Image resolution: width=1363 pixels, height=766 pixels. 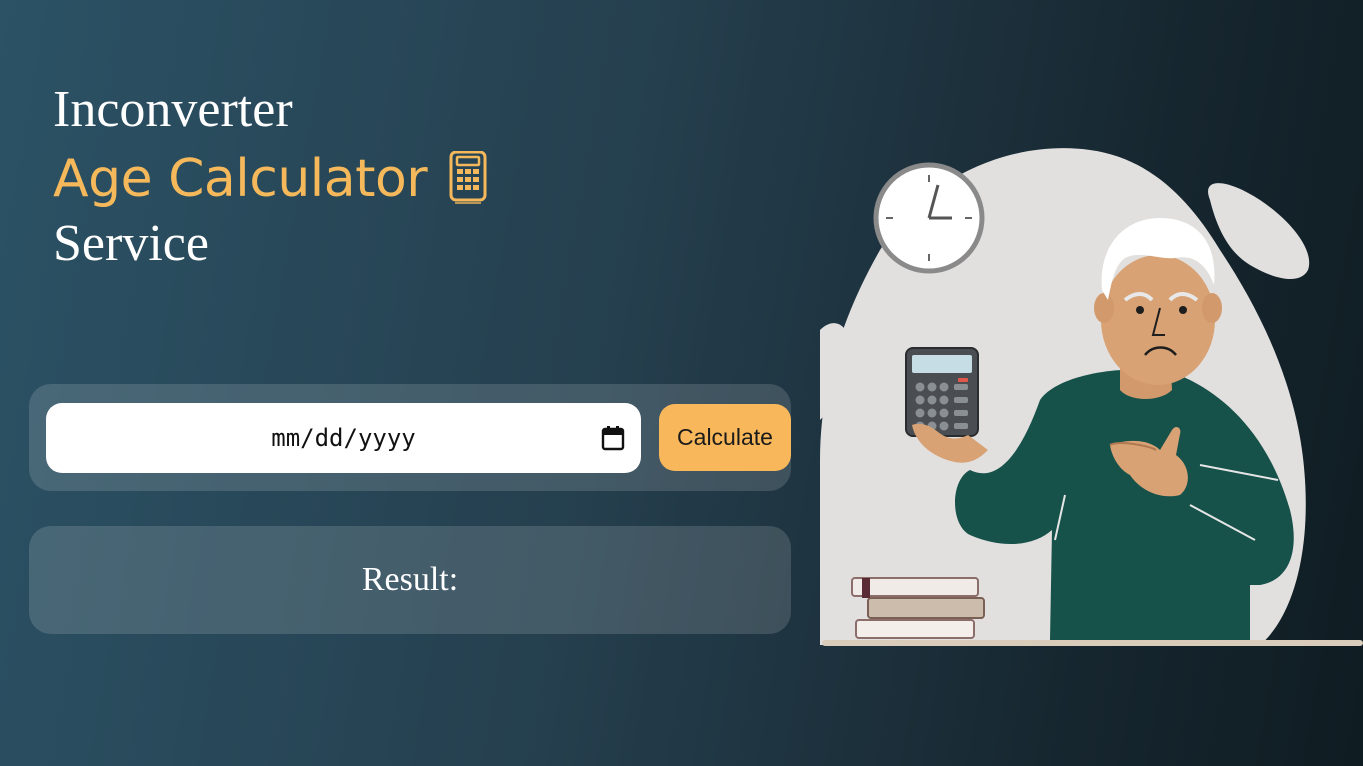 I want to click on handheld-calculator-icon, so click(x=942, y=392).